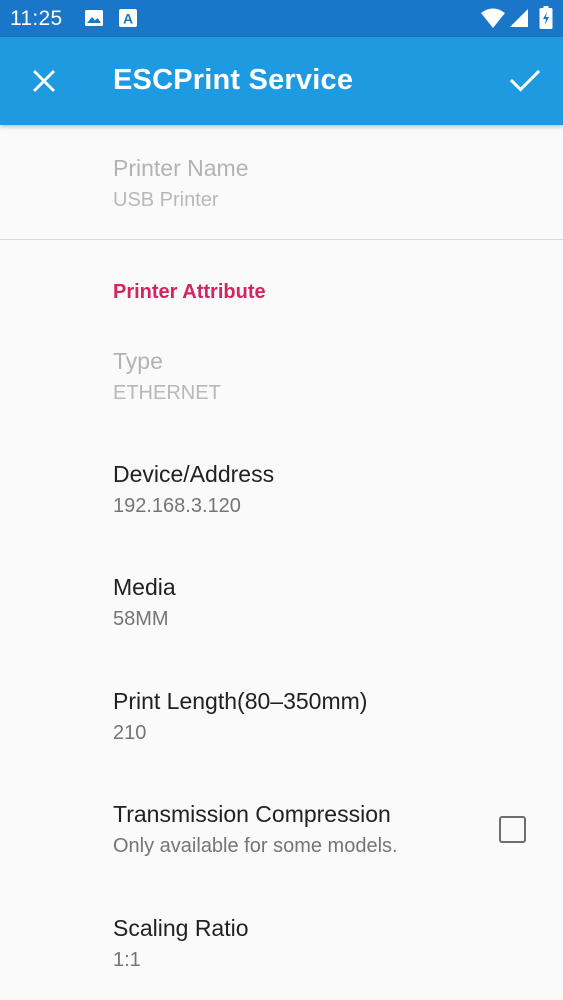  What do you see at coordinates (519, 20) in the screenshot?
I see `cell-signal-icon` at bounding box center [519, 20].